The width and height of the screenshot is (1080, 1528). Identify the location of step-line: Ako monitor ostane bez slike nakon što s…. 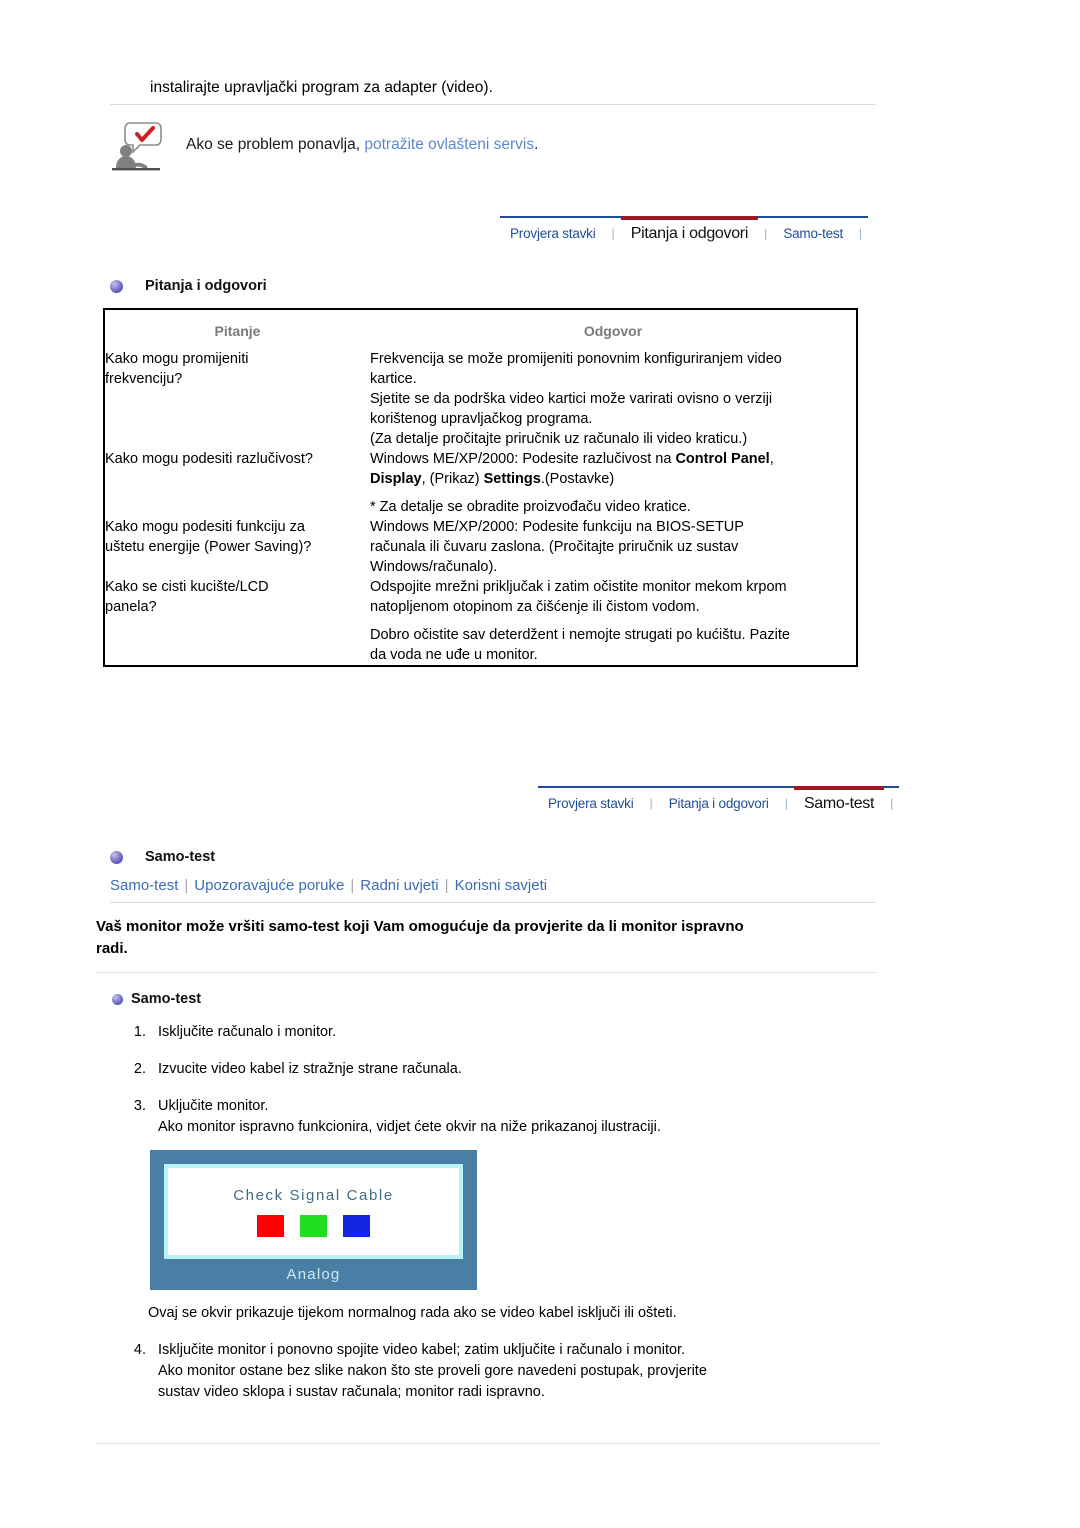
(432, 1371).